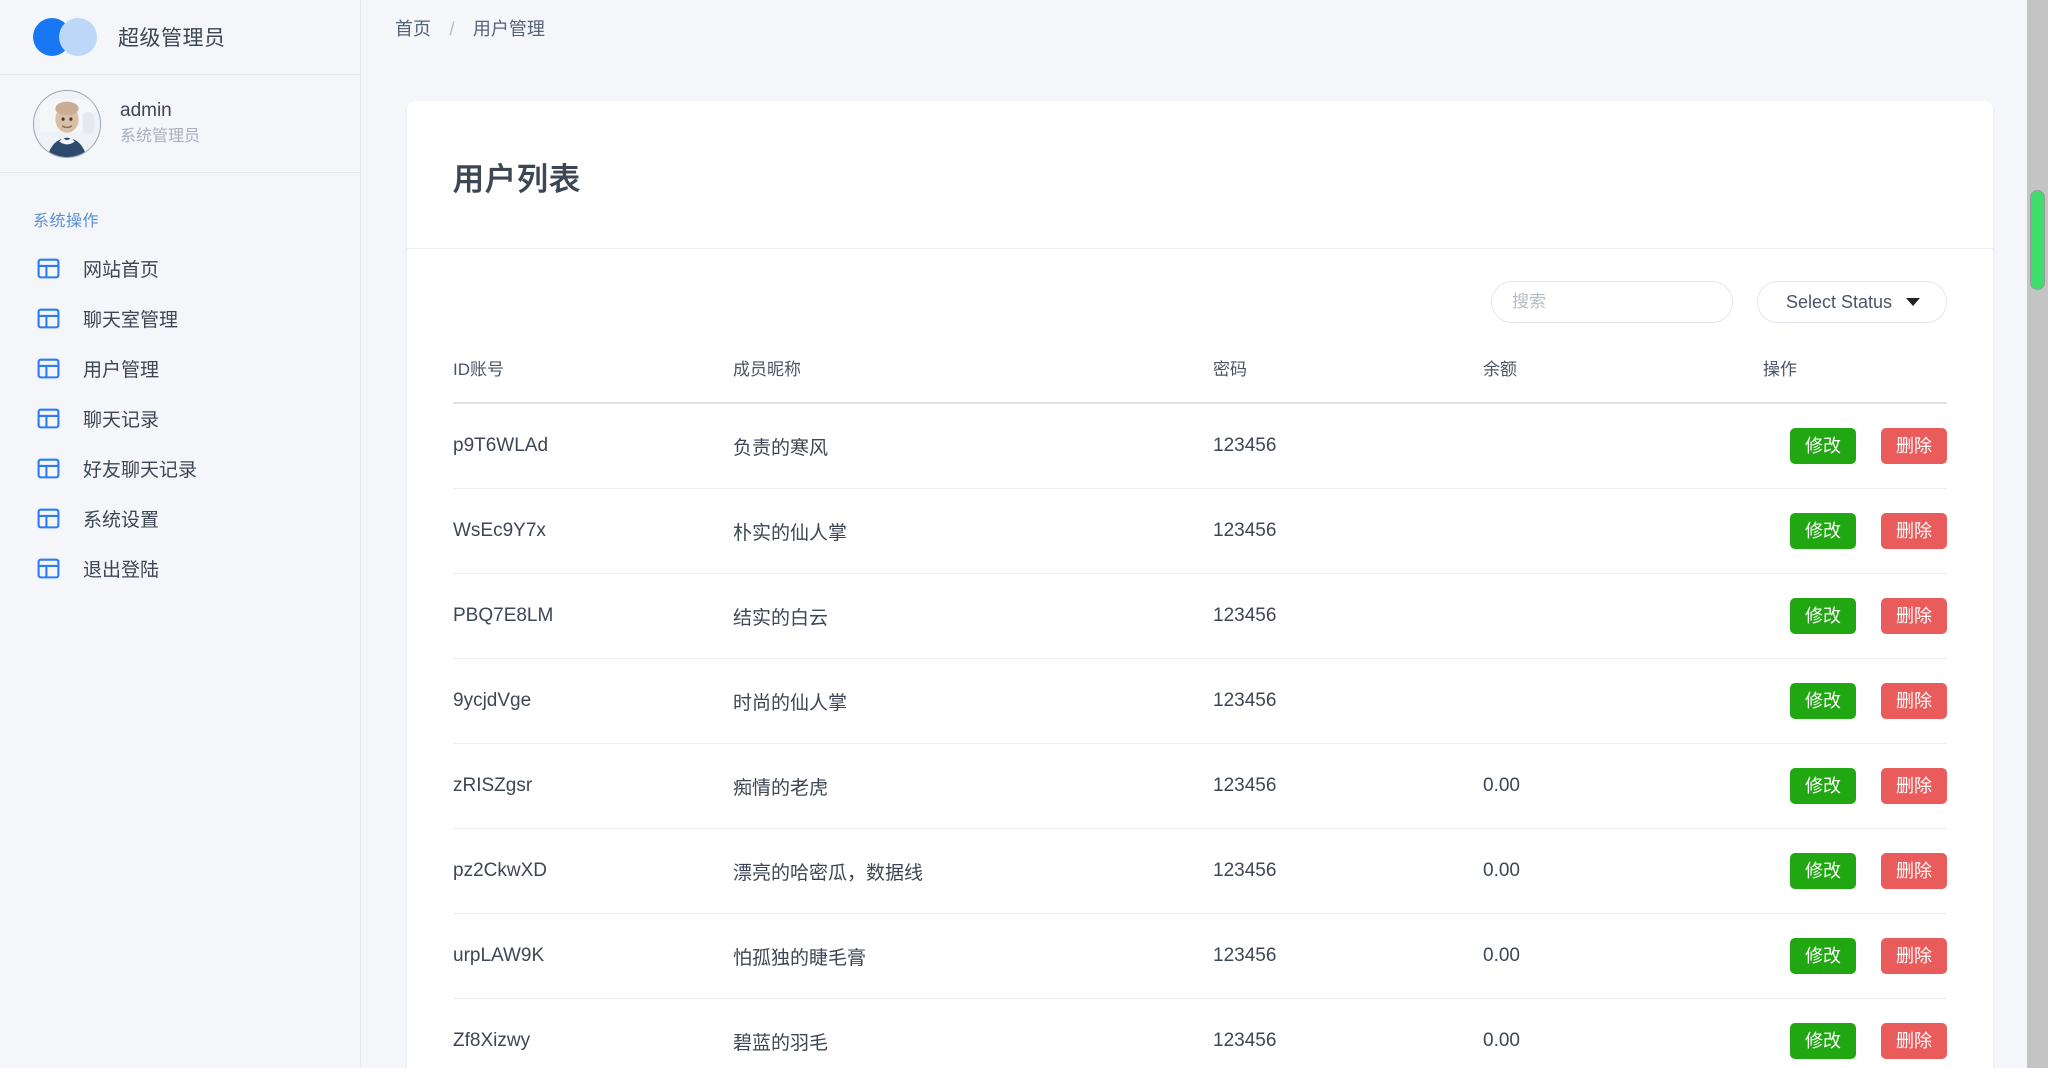 The image size is (2048, 1068). Describe the element at coordinates (1200, 701) in the screenshot. I see `table-row: 9ycjdVge 时尚的仙人掌 123456 修改 删除` at that location.